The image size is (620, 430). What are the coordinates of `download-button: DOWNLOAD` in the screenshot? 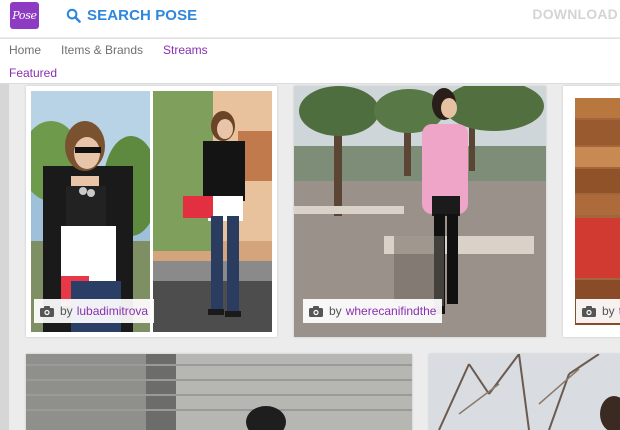 It's located at (575, 14).